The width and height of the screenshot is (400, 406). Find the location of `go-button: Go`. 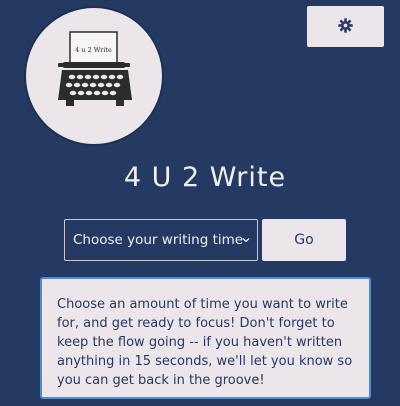

go-button: Go is located at coordinates (304, 240).